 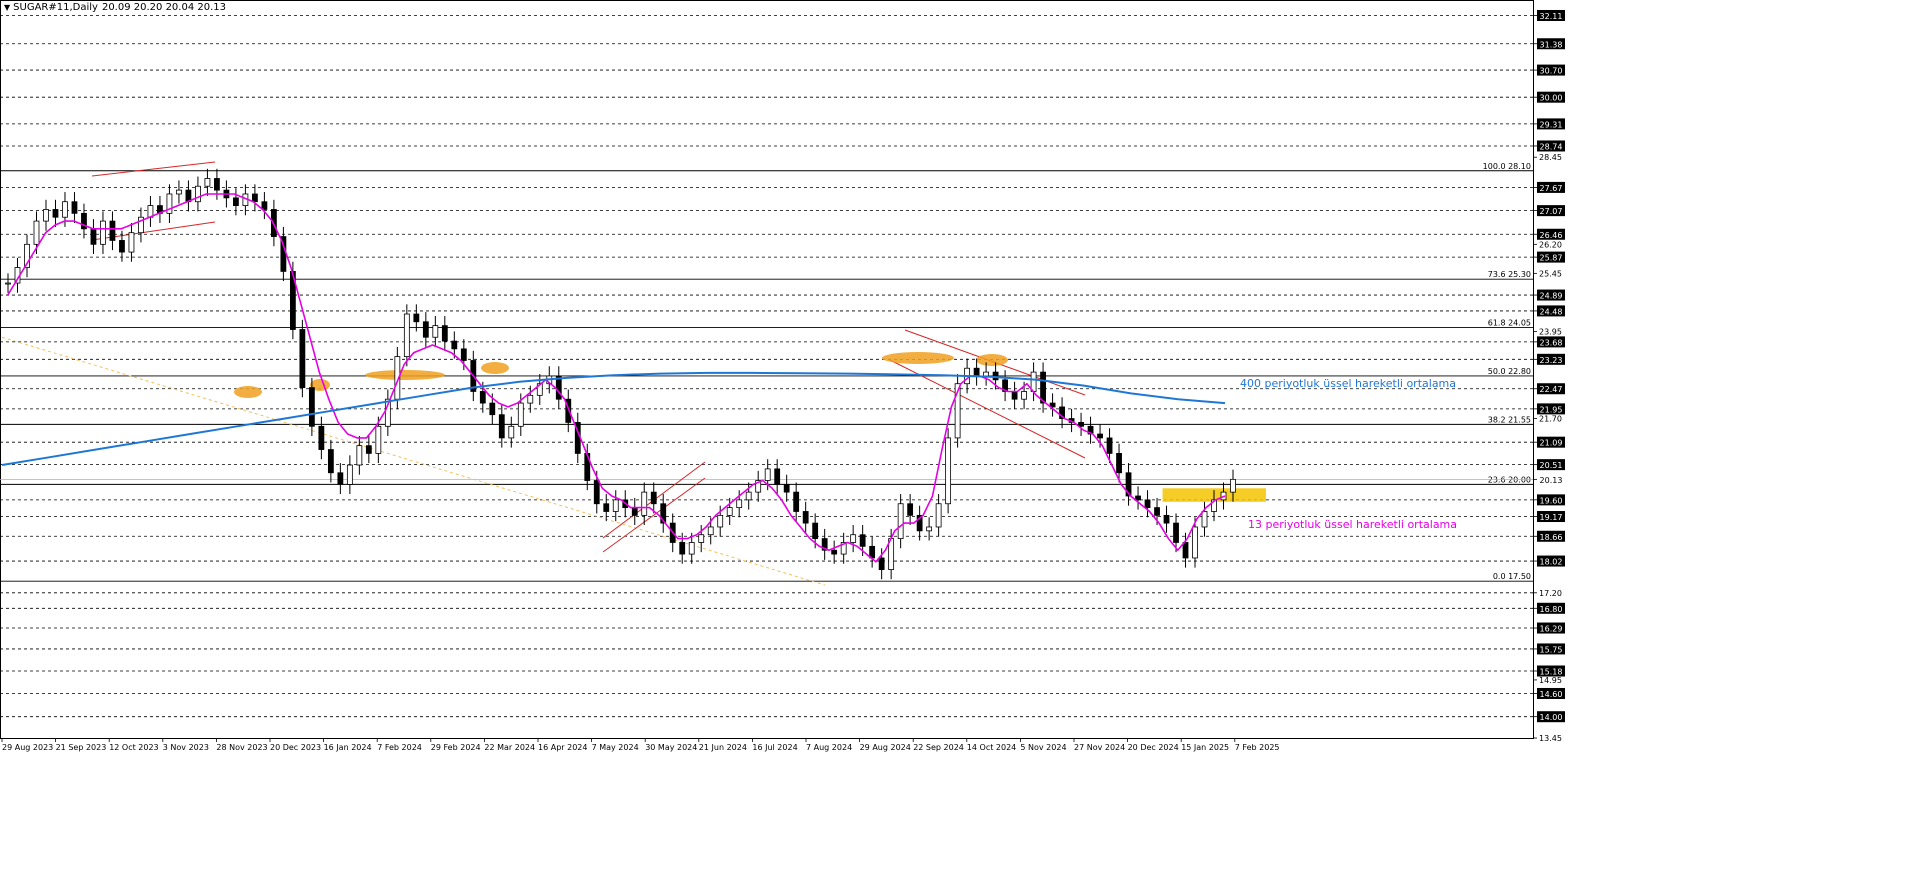 I want to click on y-tick-label: 31.38, so click(x=1551, y=44).